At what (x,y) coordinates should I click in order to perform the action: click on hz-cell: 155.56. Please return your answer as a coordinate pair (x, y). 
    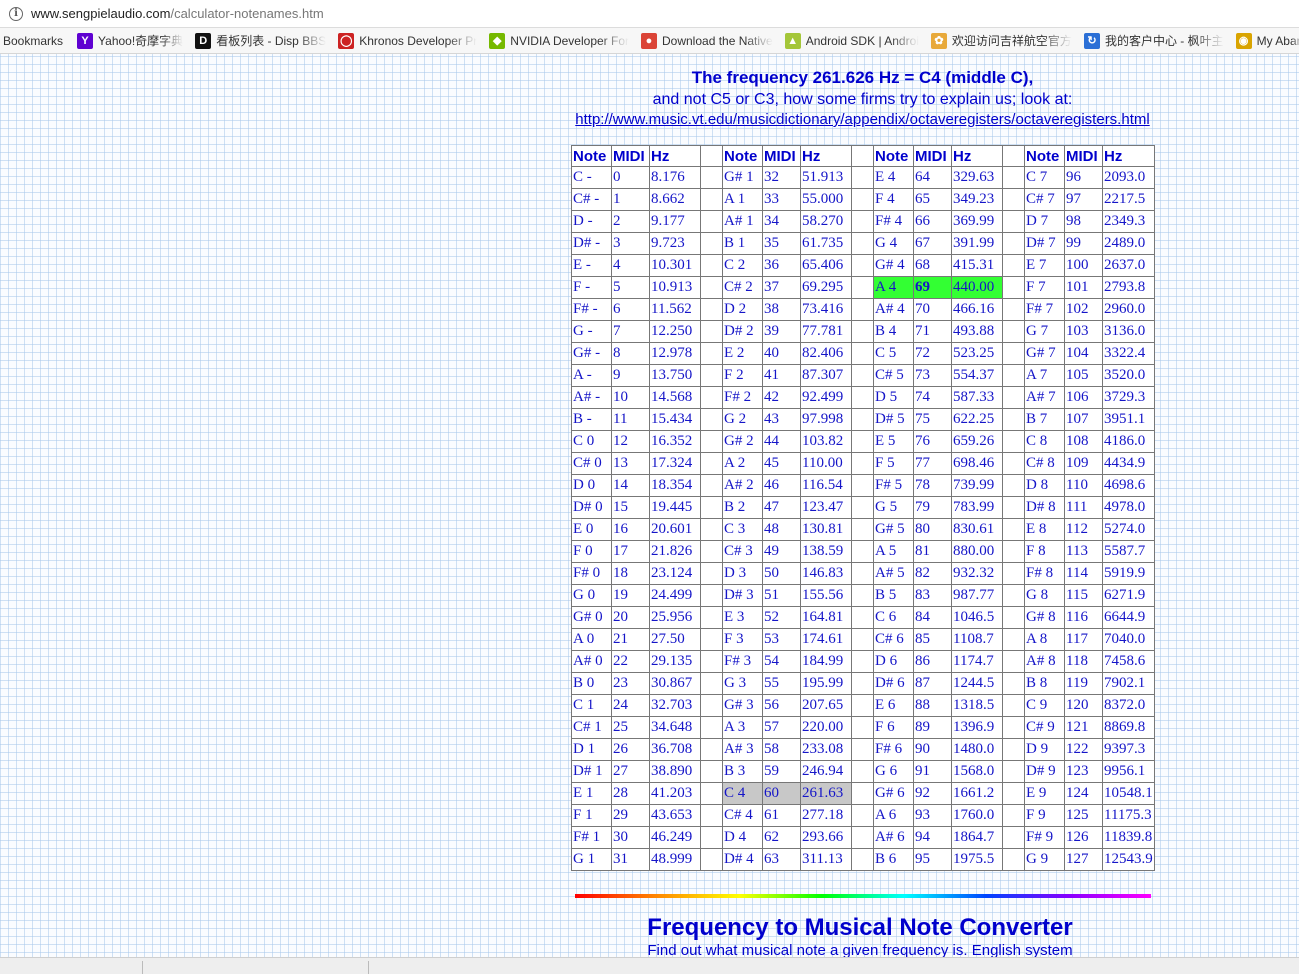
    Looking at the image, I should click on (826, 595).